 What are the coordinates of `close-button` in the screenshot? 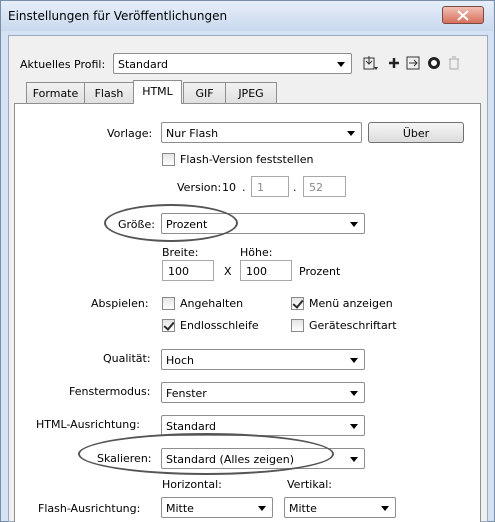 It's located at (463, 15).